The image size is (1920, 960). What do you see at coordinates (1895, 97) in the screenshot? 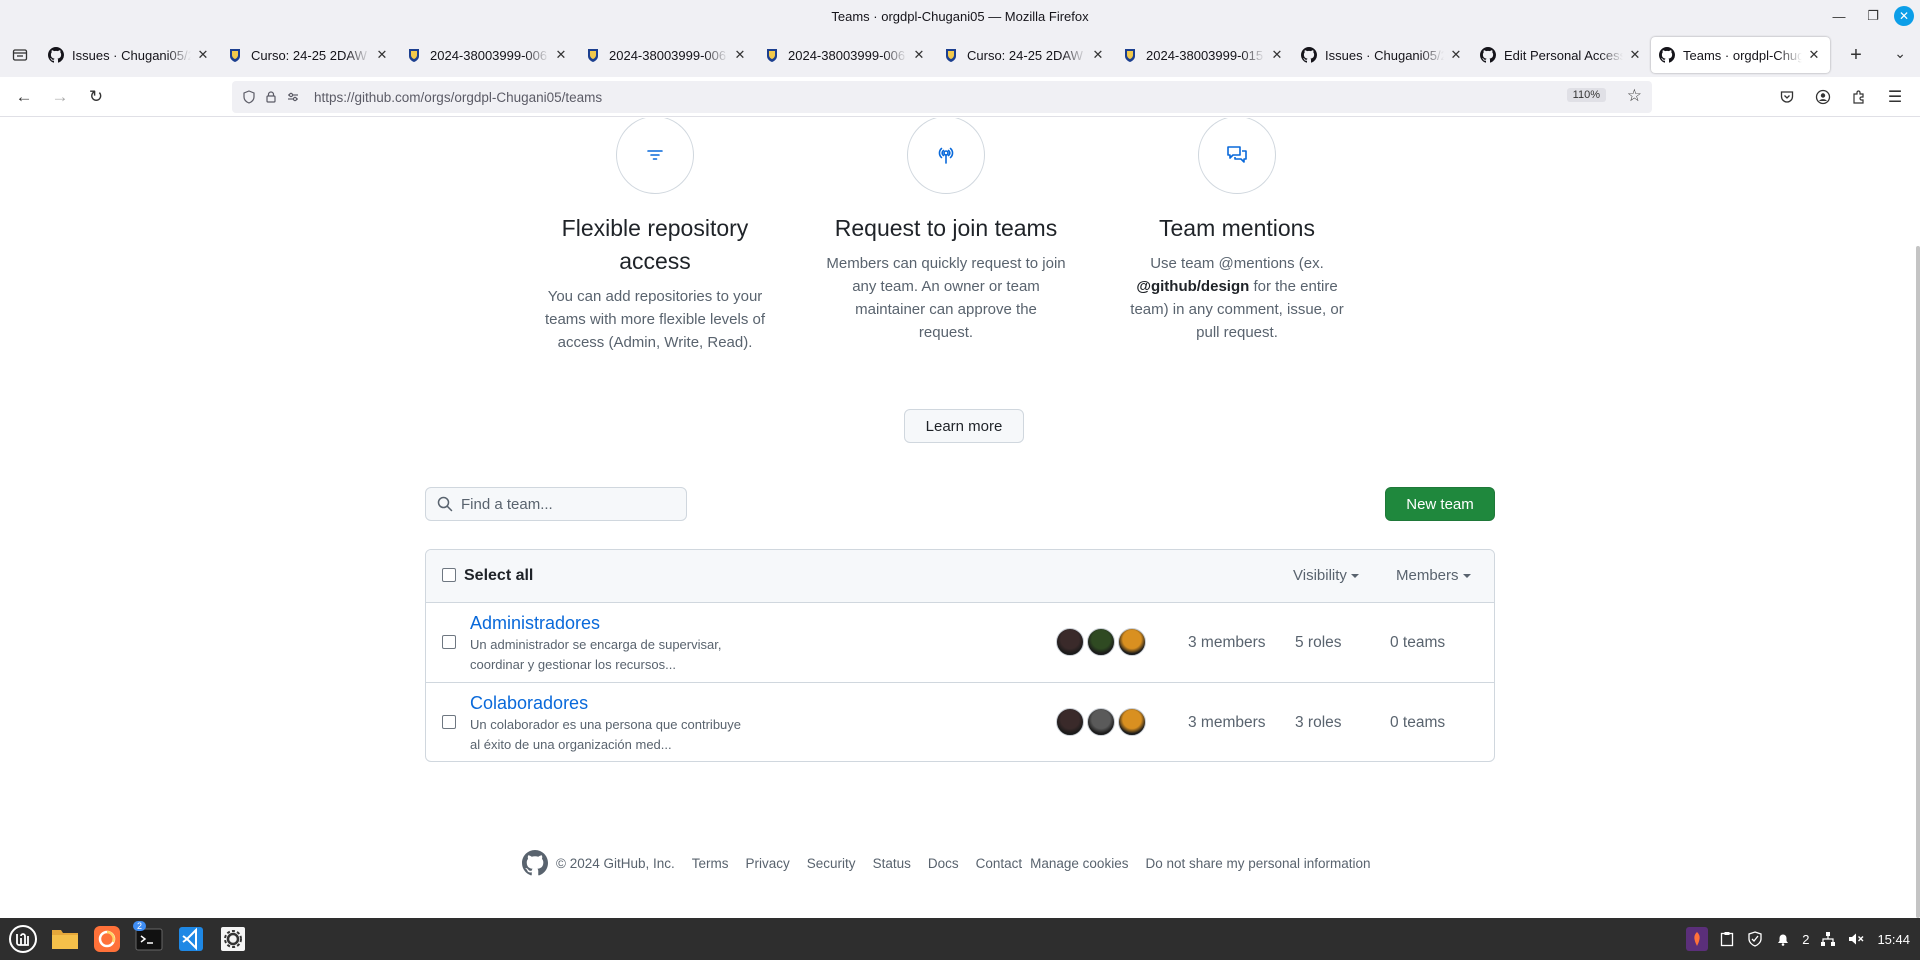
I see `menu-icon: ☰` at bounding box center [1895, 97].